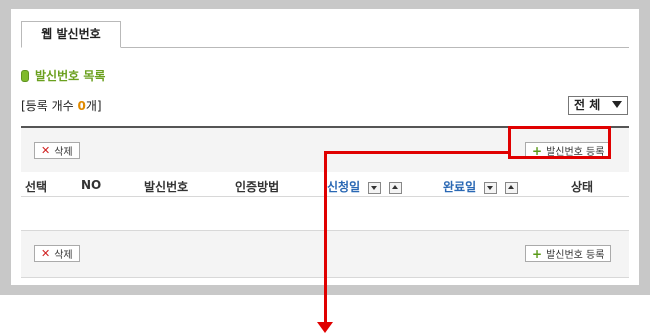 The height and width of the screenshot is (334, 650). Describe the element at coordinates (70, 76) in the screenshot. I see `section-title-text: 발신번호 목록` at that location.